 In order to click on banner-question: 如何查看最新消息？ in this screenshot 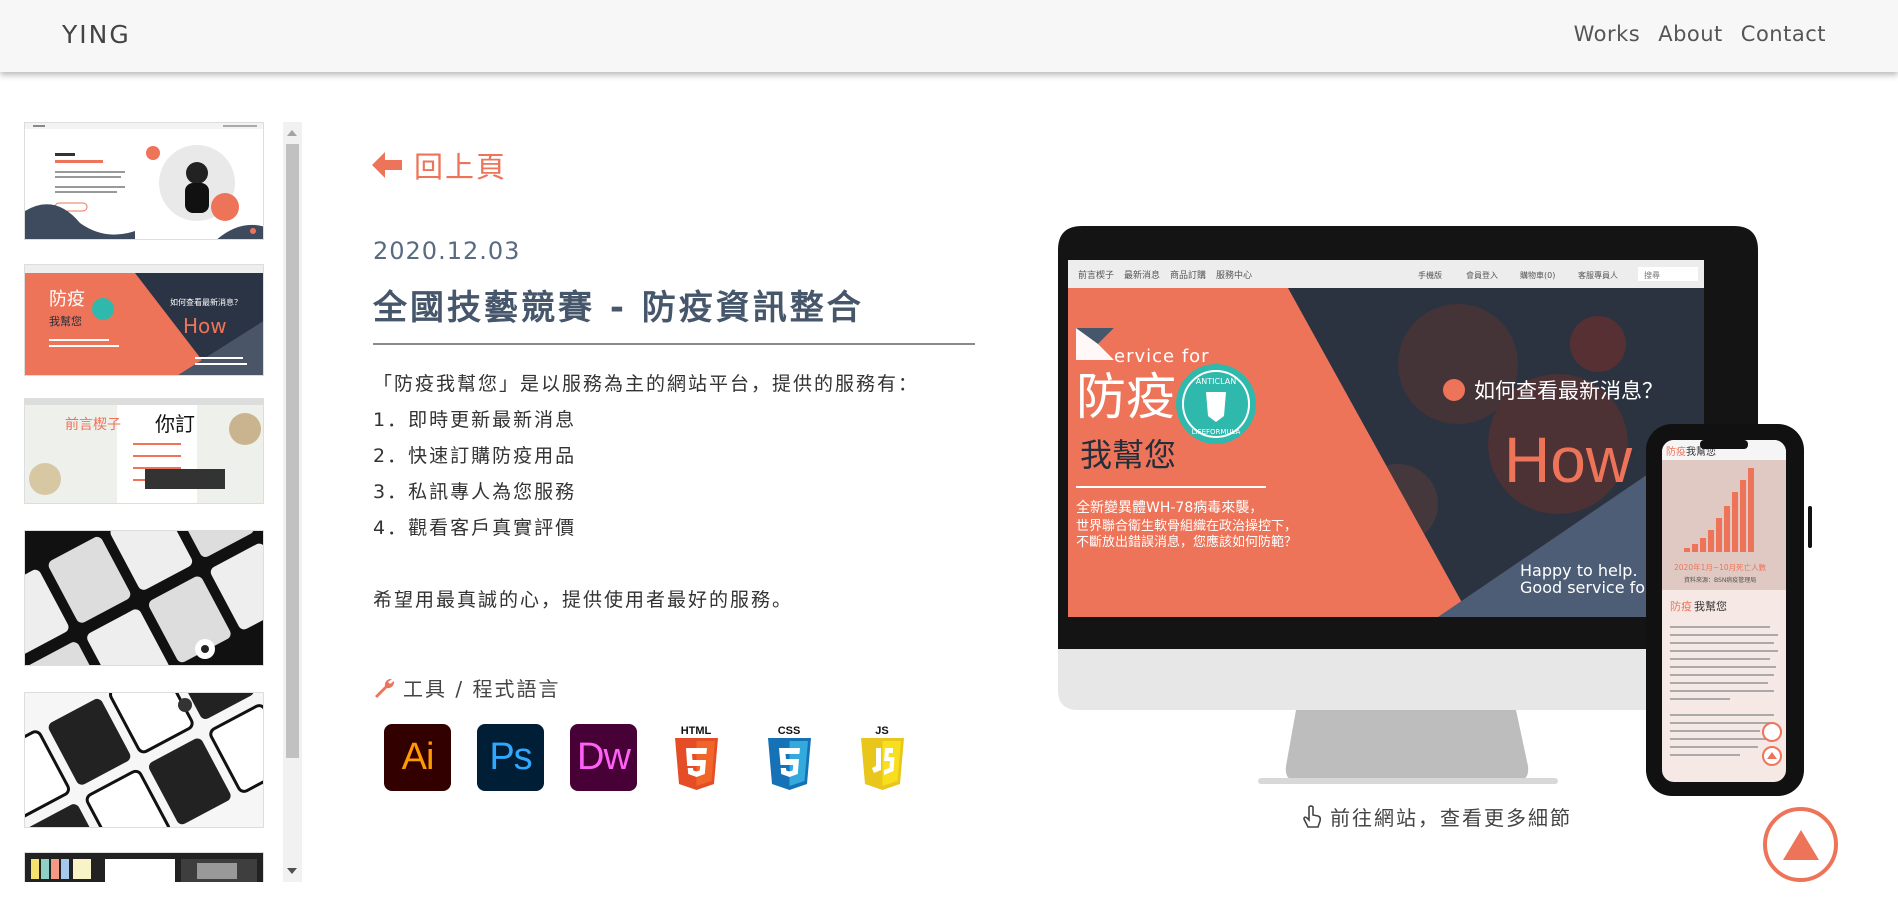, I will do `click(1568, 391)`.